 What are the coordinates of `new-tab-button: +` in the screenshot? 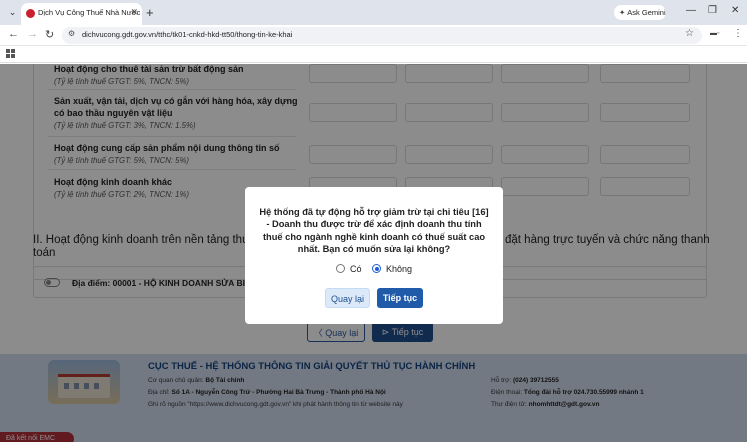 It's located at (150, 12).